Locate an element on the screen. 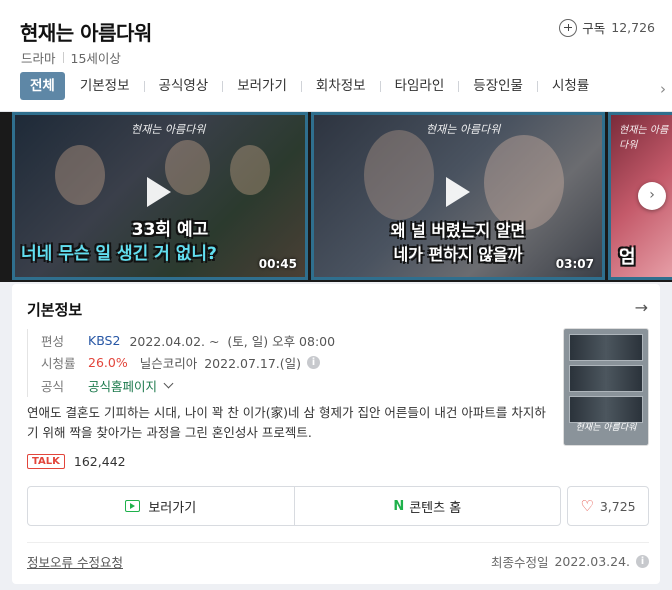 Image resolution: width=672 pixels, height=590 pixels. tab-watch: 보러가기 is located at coordinates (262, 86).